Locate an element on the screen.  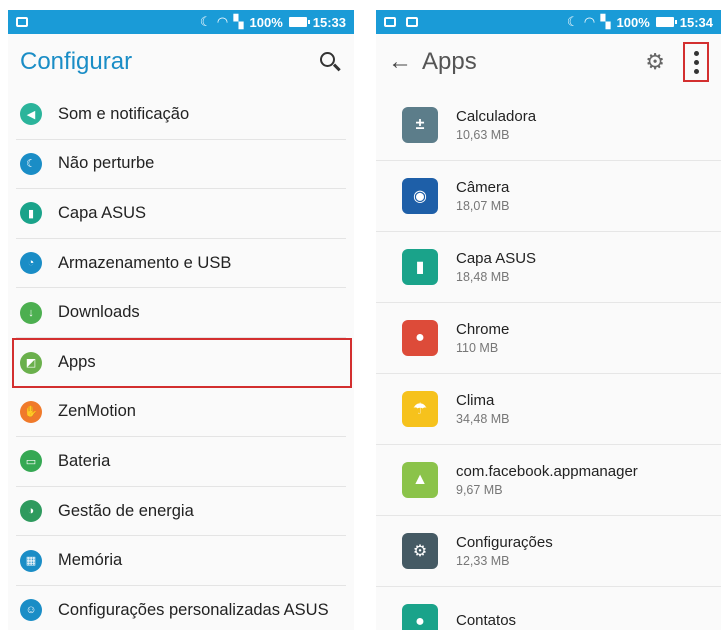
app-list-item: ± Calculadora 10,63 MB is located at coordinates (548, 125).